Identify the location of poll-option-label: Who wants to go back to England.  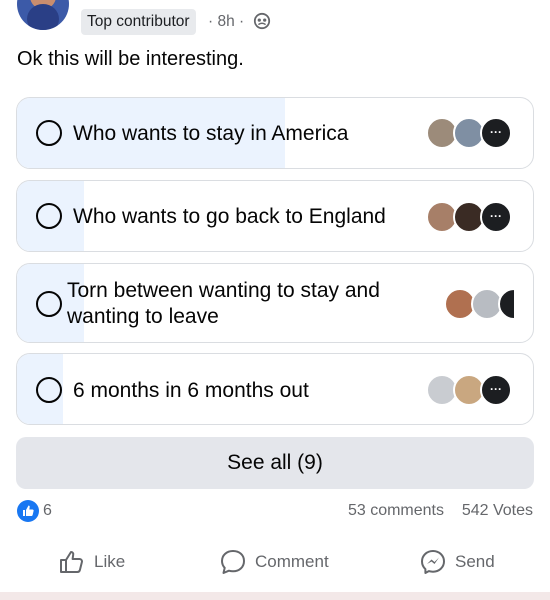
(229, 216).